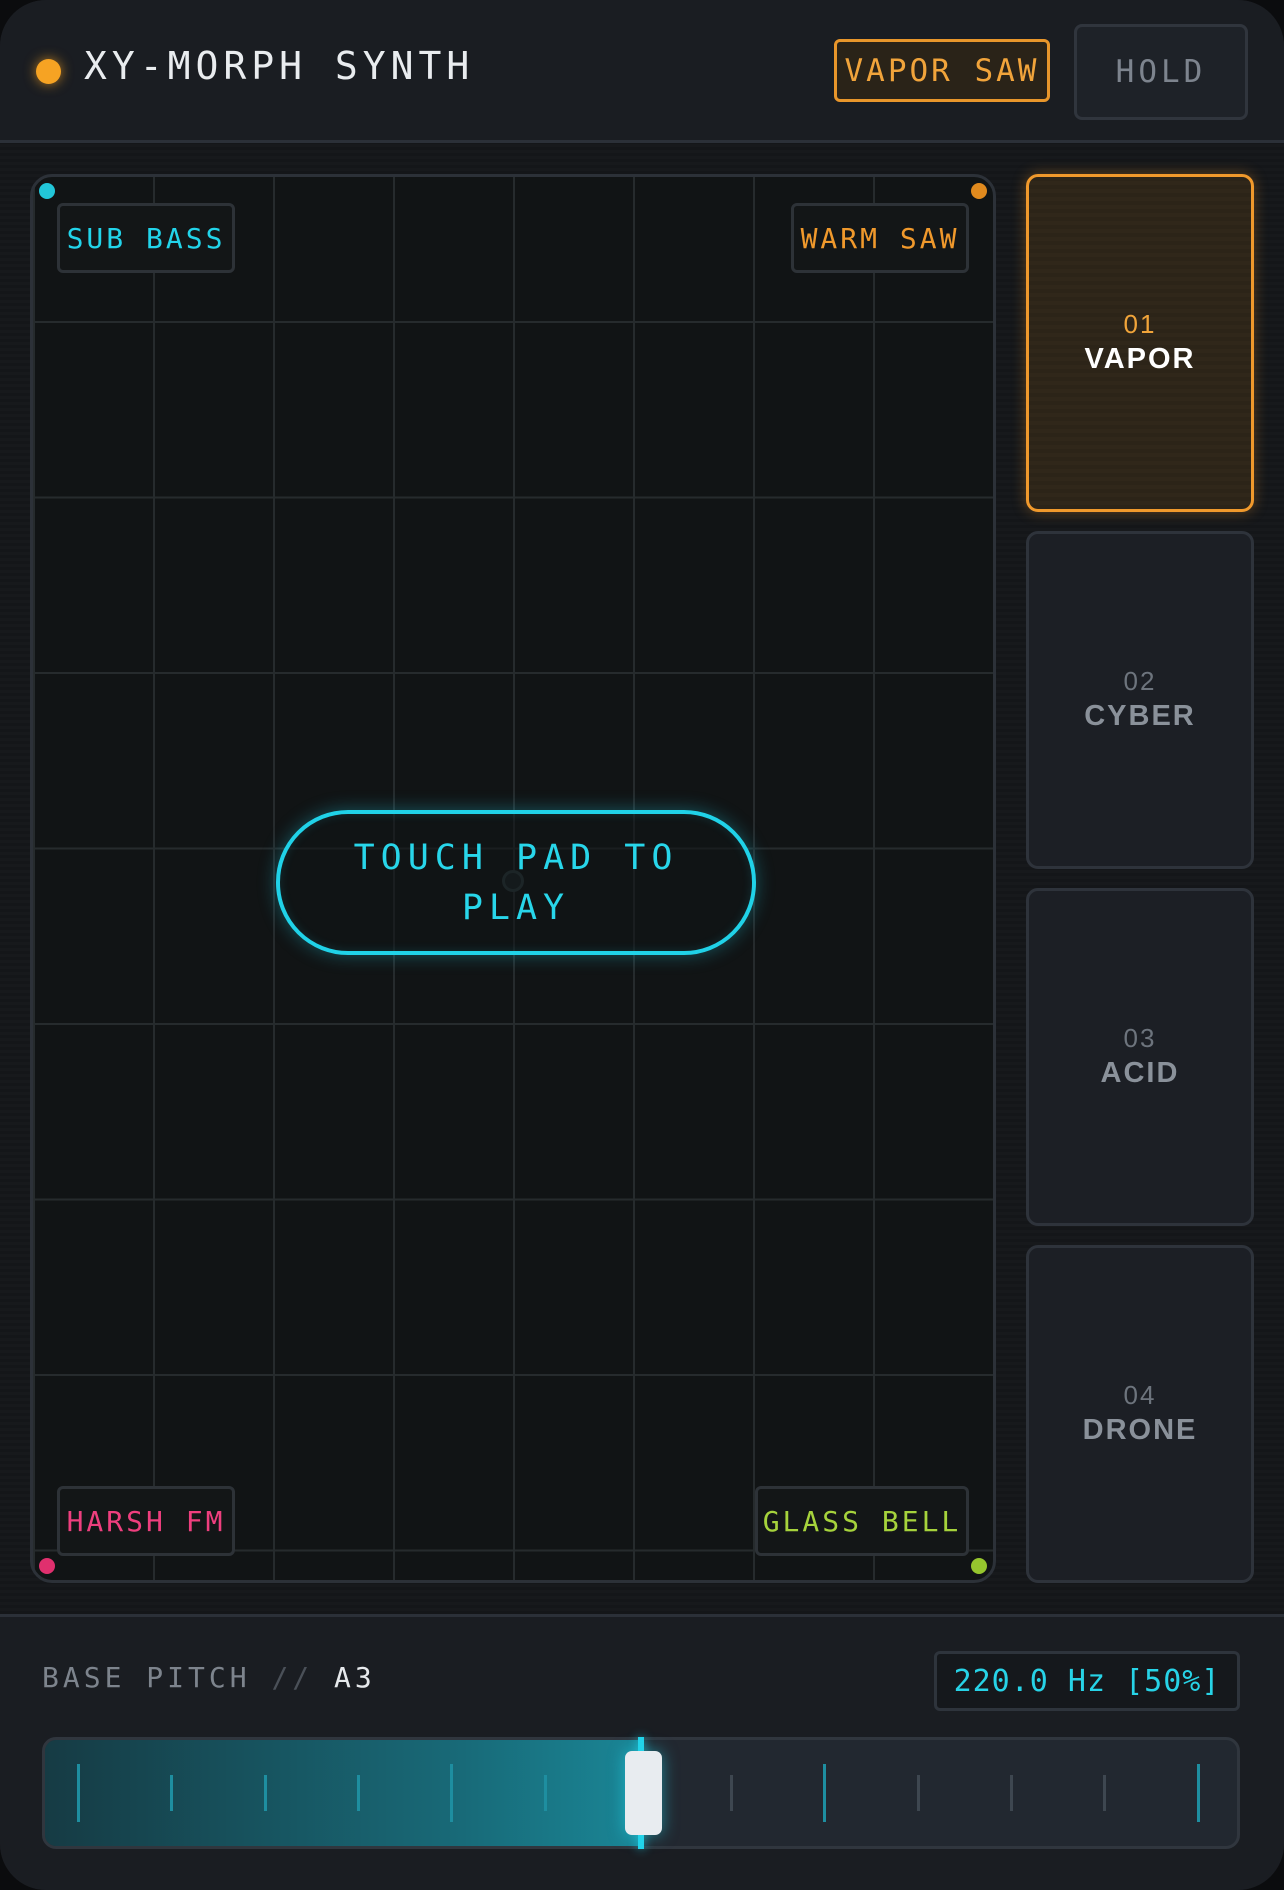 Image resolution: width=1284 pixels, height=1890 pixels. I want to click on preset-button-vapor: 01 VAPOR, so click(1140, 343).